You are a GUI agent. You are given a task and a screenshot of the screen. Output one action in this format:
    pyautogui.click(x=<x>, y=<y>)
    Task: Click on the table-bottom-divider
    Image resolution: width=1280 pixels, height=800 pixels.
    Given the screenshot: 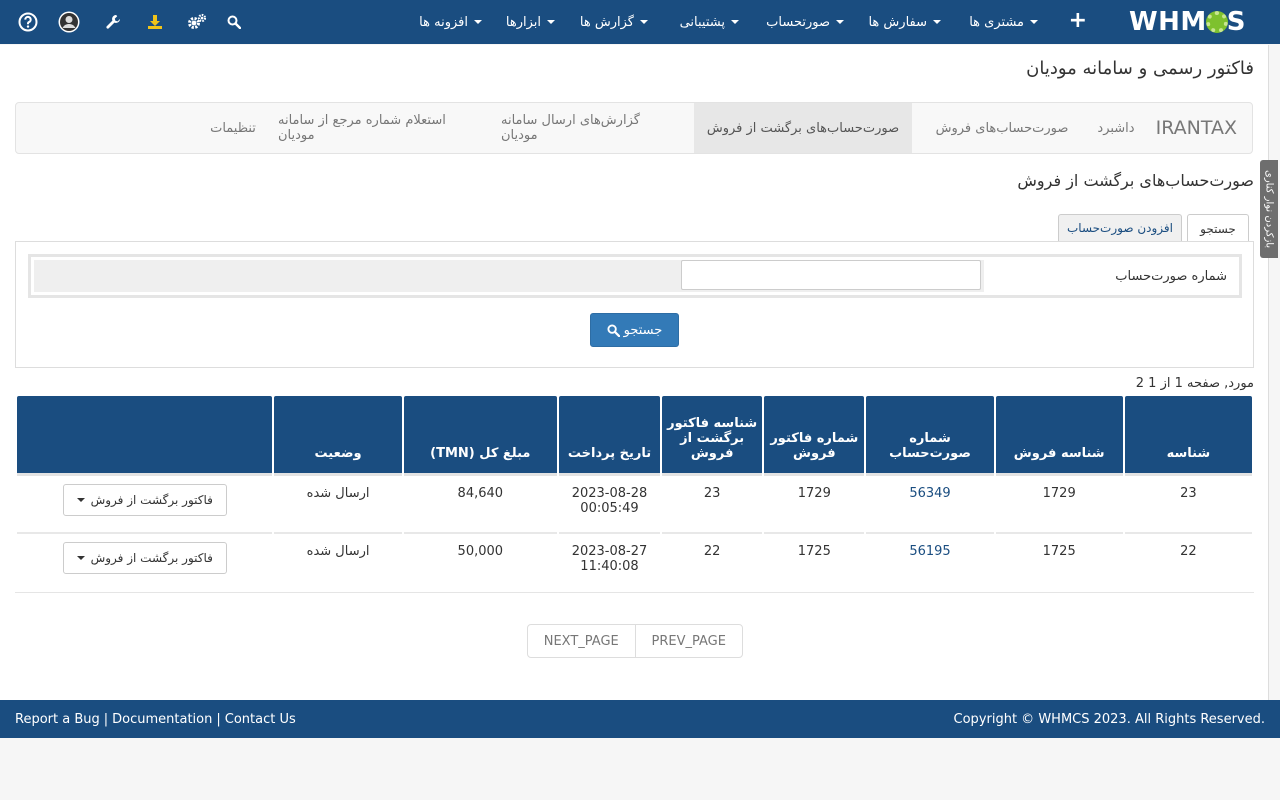 What is the action you would take?
    pyautogui.click(x=634, y=592)
    